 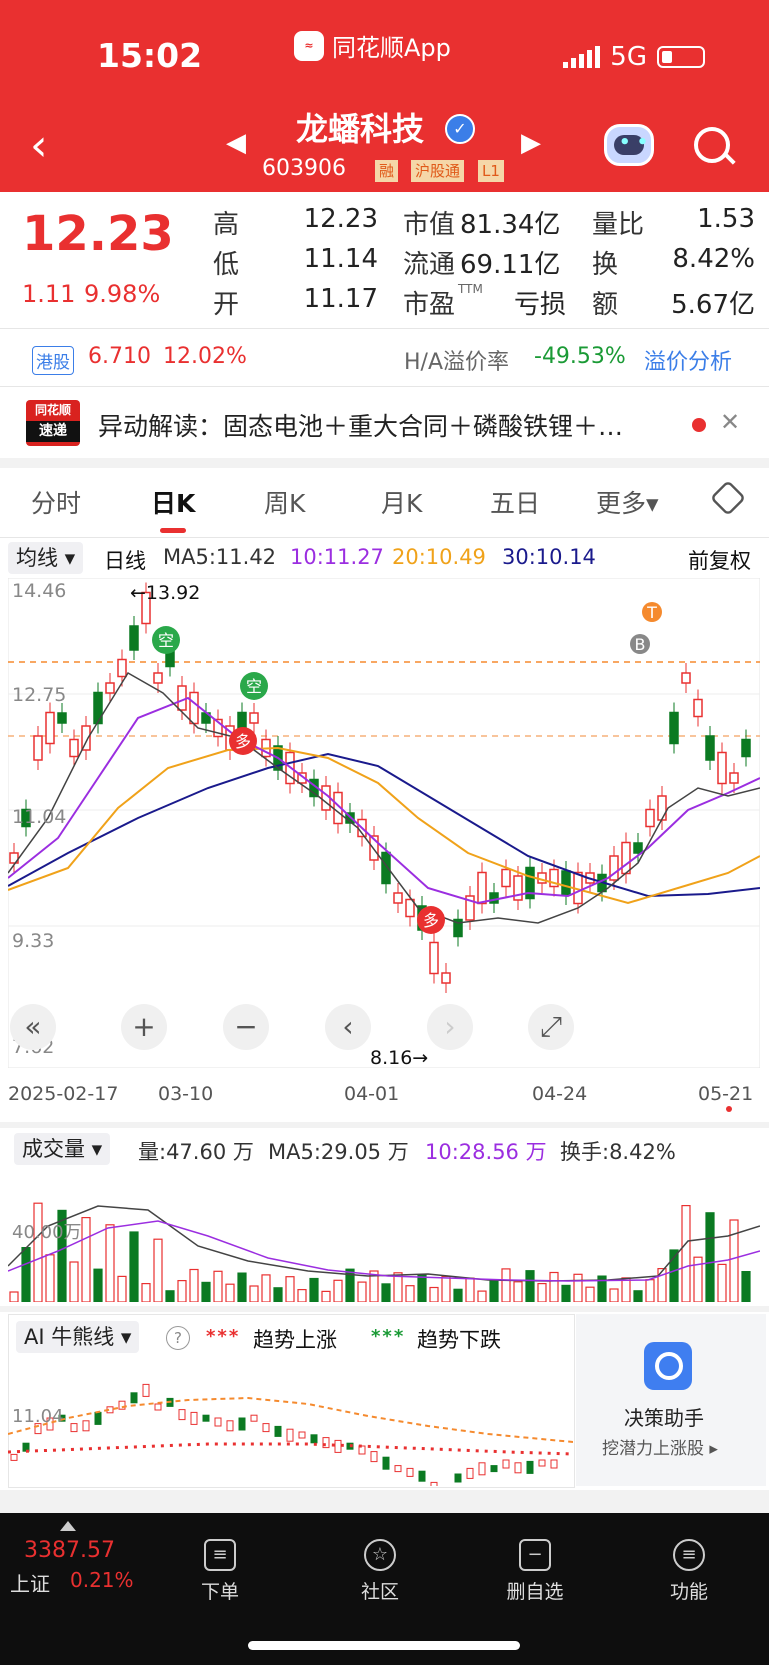 What do you see at coordinates (178, 1338) in the screenshot?
I see `help-icon: ?` at bounding box center [178, 1338].